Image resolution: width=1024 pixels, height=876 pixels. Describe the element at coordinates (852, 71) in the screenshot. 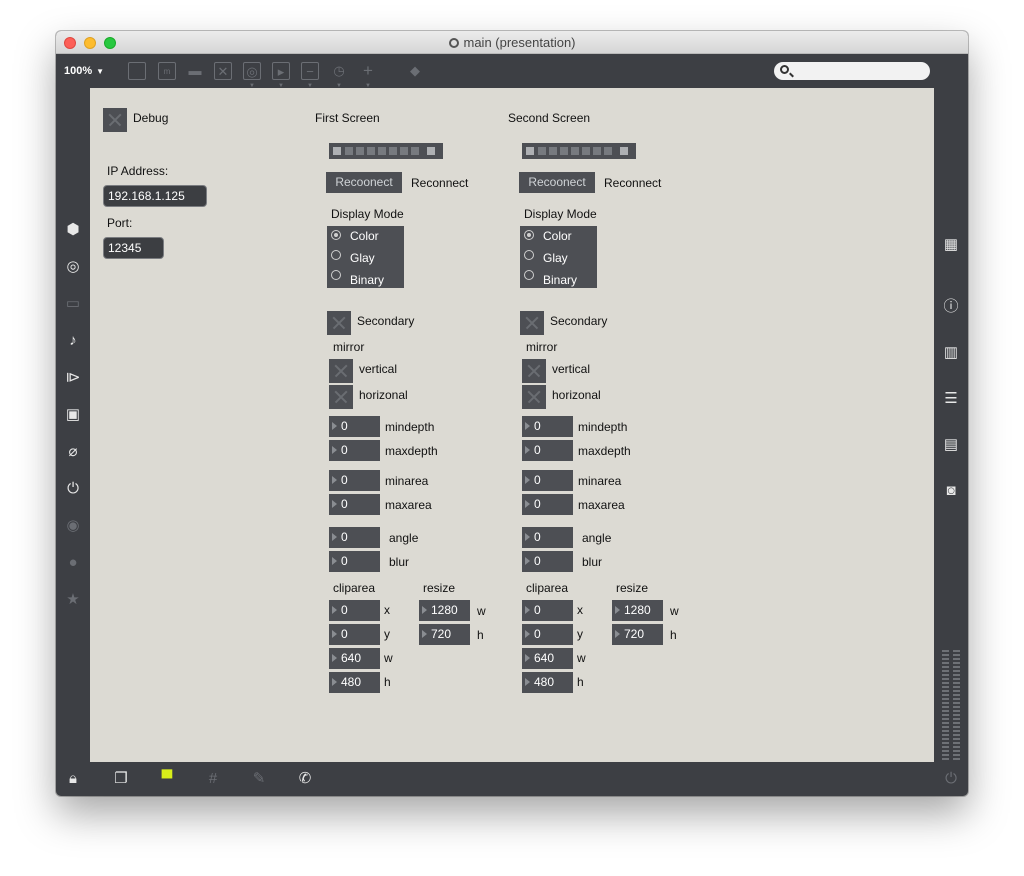

I see `search-input` at that location.